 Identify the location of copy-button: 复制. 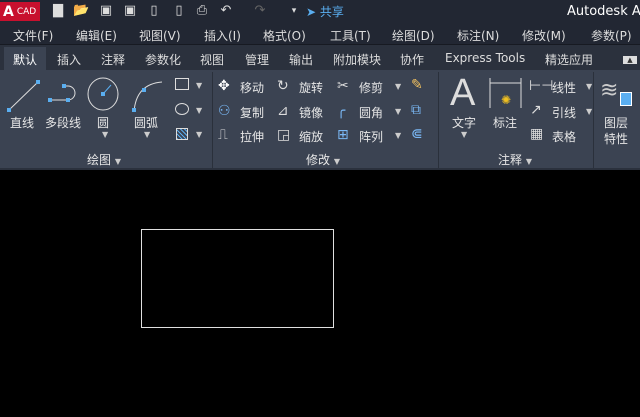
(252, 112).